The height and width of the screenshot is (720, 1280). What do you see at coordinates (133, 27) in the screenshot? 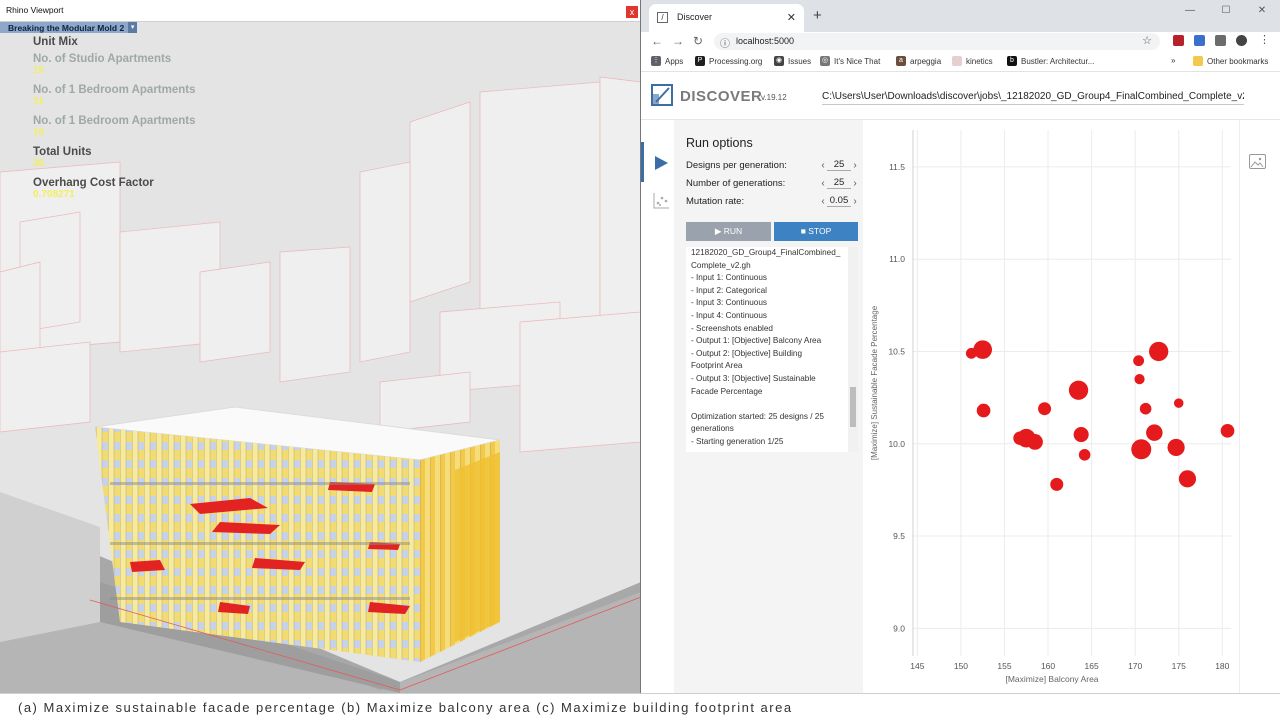
I see `chevron-down-icon: ▾` at bounding box center [133, 27].